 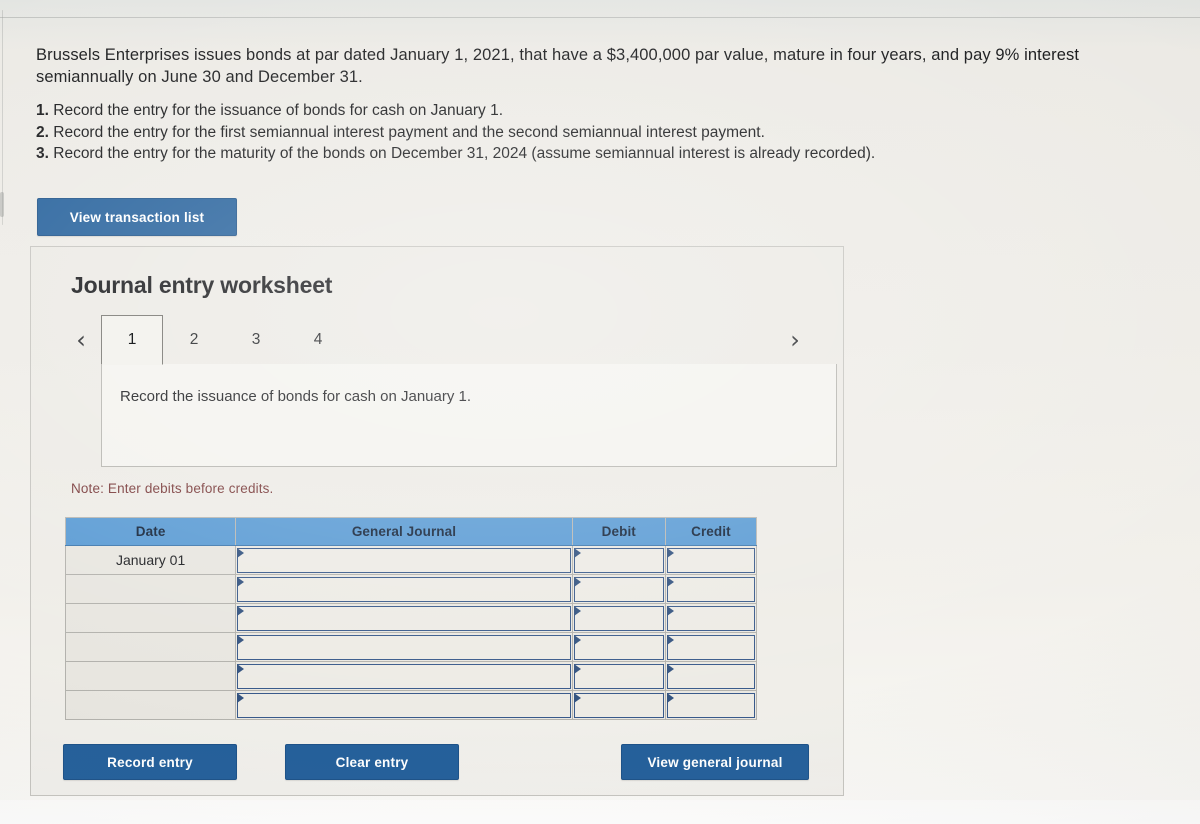 I want to click on view-general-journal-button: View general journal, so click(x=715, y=762).